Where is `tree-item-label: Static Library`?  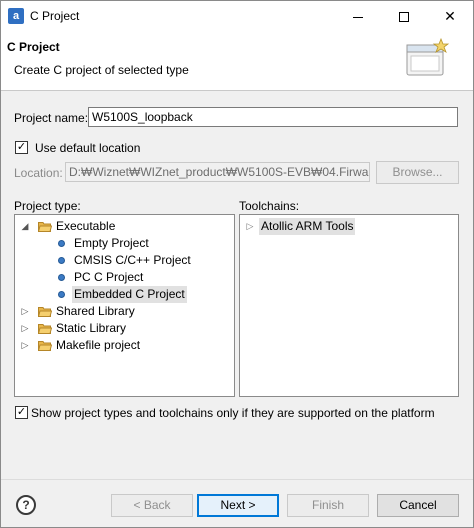 tree-item-label: Static Library is located at coordinates (91, 328).